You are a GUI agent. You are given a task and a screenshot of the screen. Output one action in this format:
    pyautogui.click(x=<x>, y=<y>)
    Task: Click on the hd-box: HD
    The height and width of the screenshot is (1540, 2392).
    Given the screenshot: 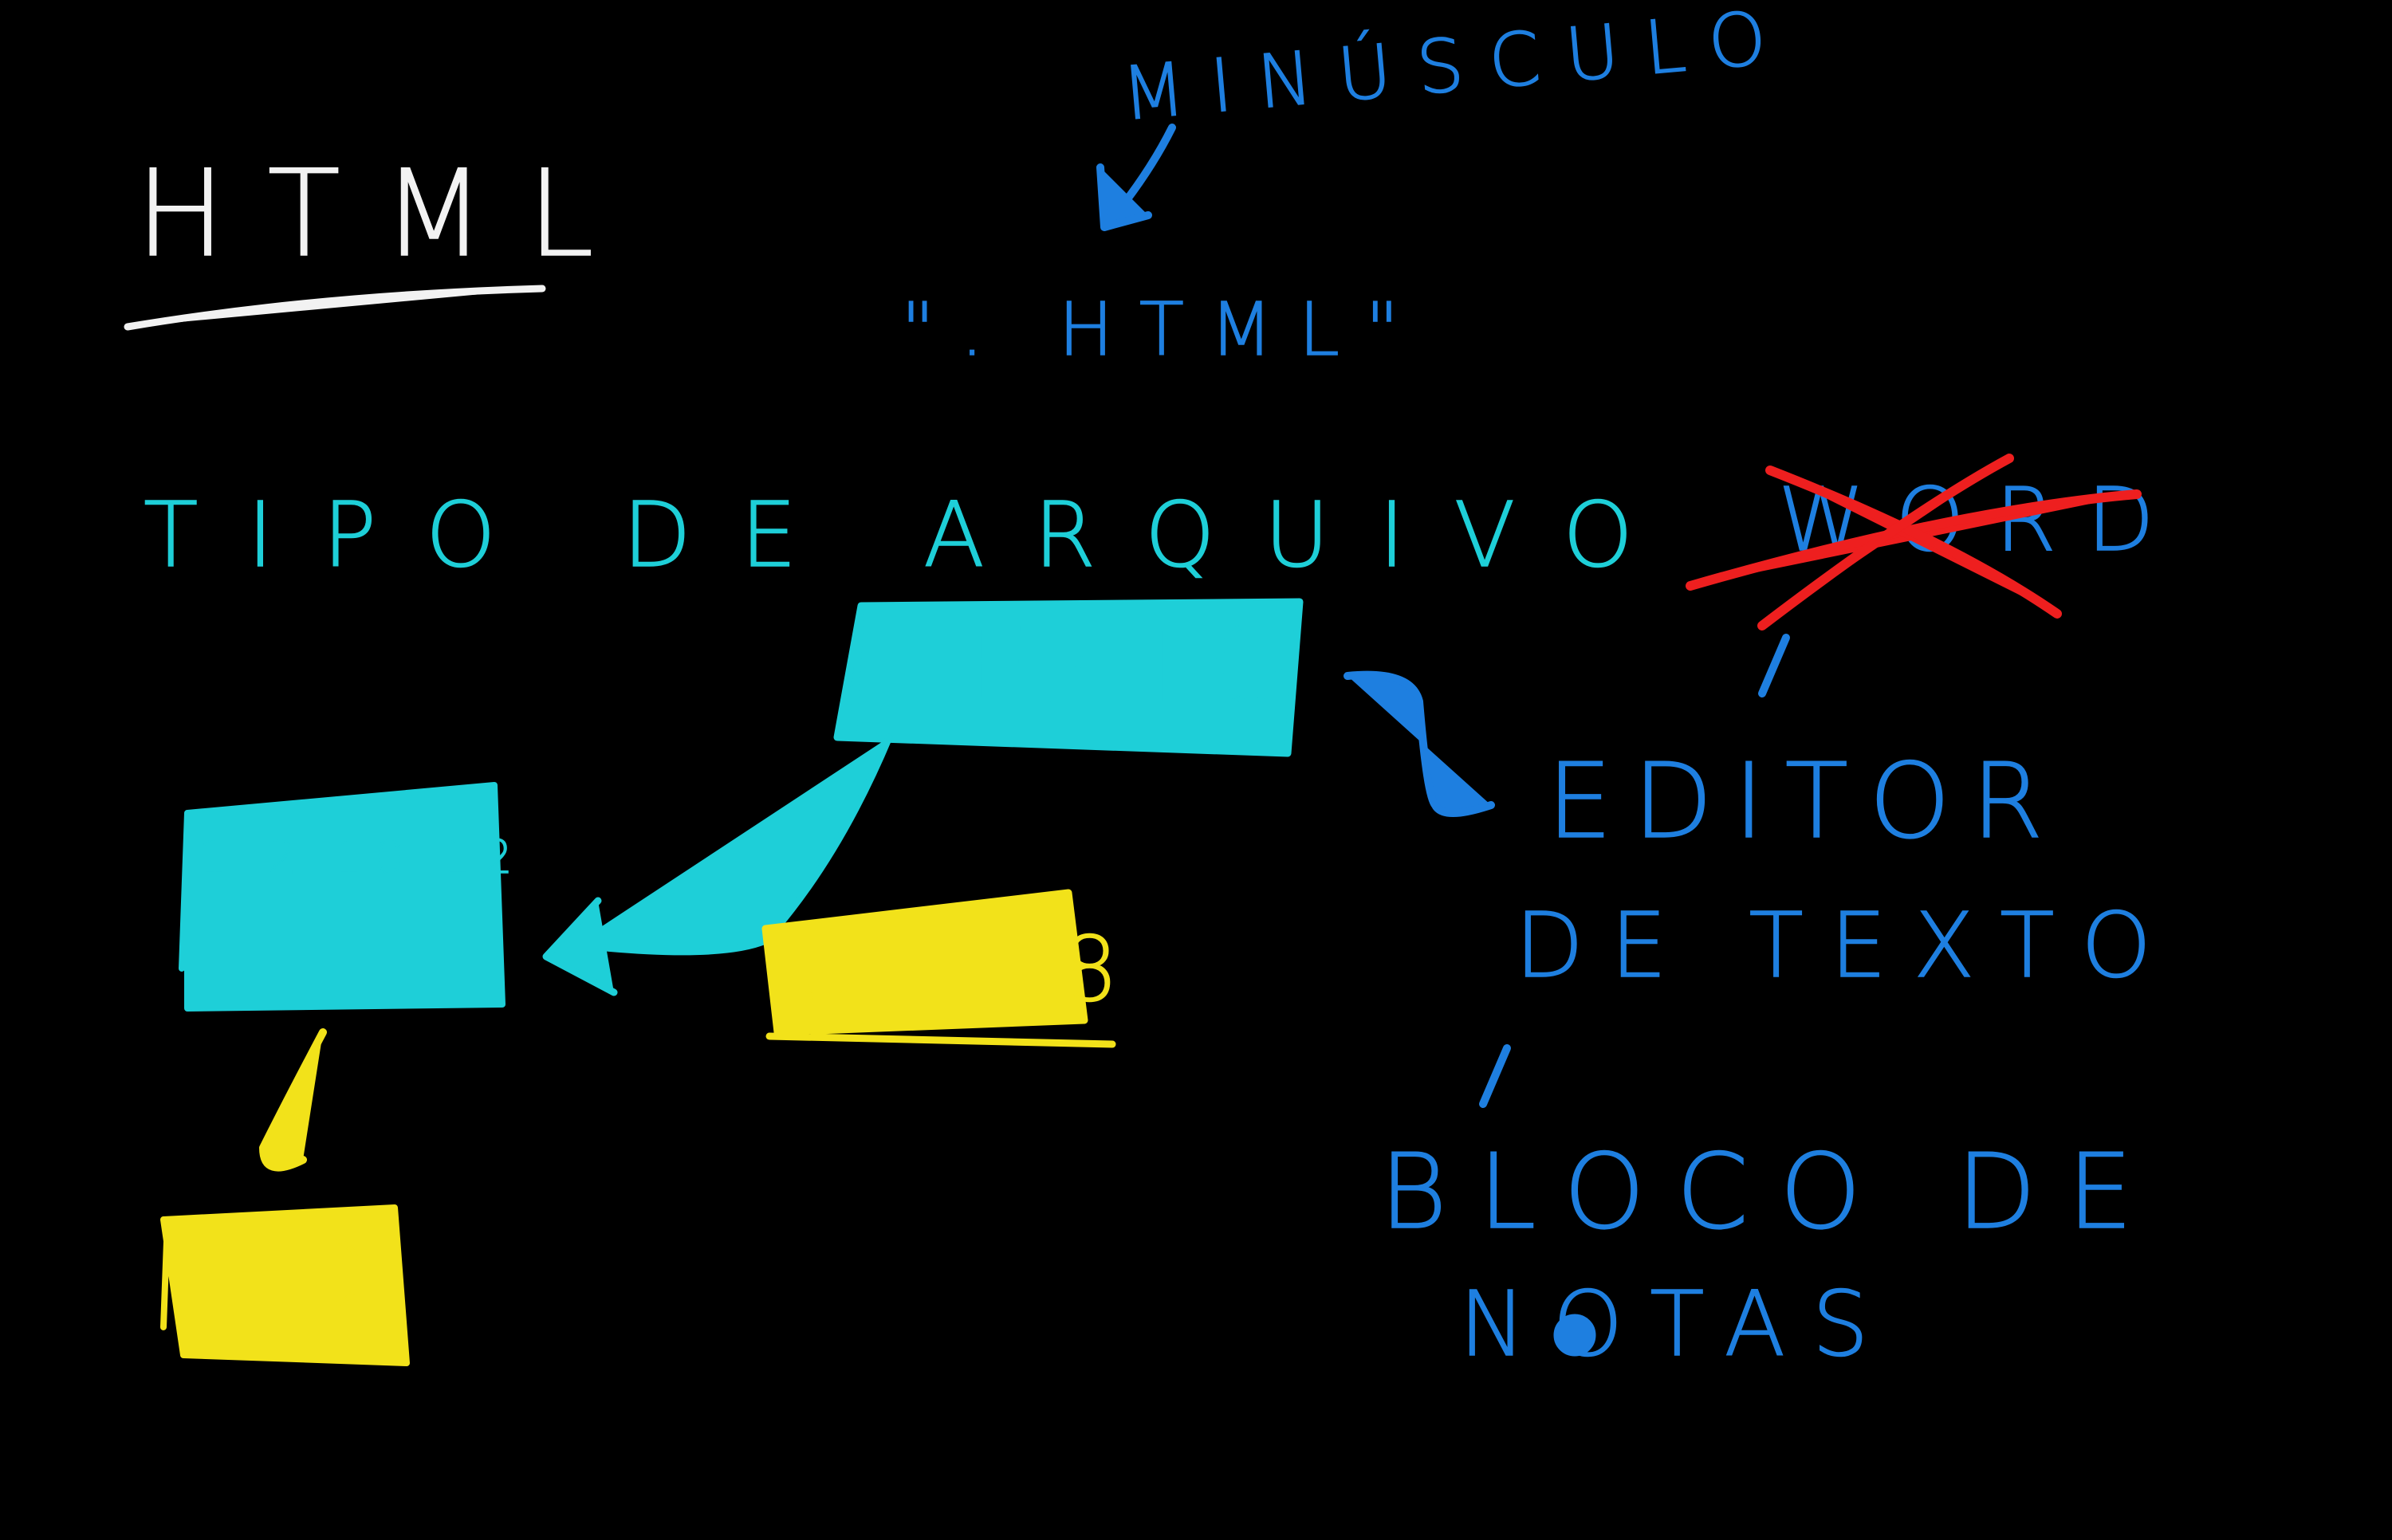 What is the action you would take?
    pyautogui.click(x=285, y=1285)
    